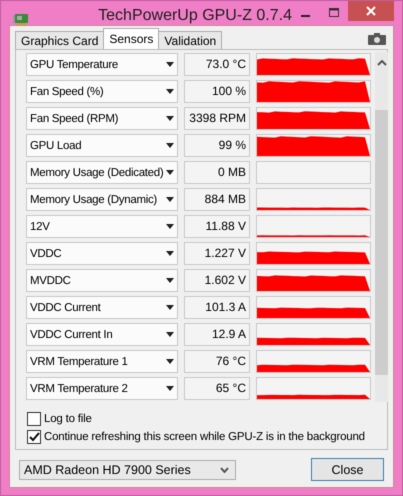 Image resolution: width=403 pixels, height=496 pixels. Describe the element at coordinates (102, 226) in the screenshot. I see `sensor-dropdown: 12V` at that location.